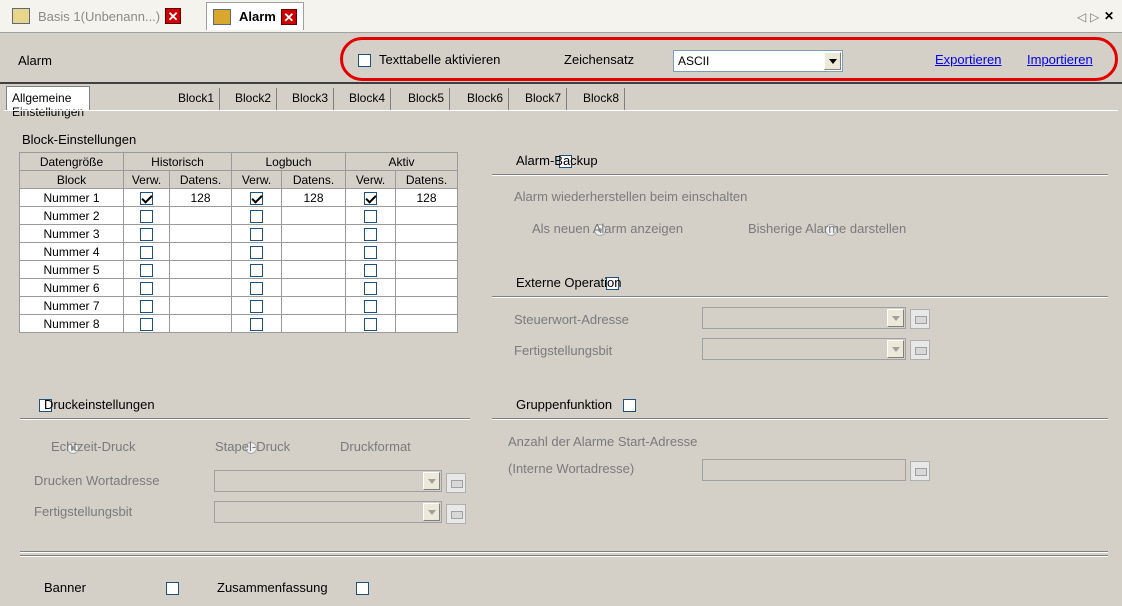  Describe the element at coordinates (804, 470) in the screenshot. I see `start-address-input` at that location.